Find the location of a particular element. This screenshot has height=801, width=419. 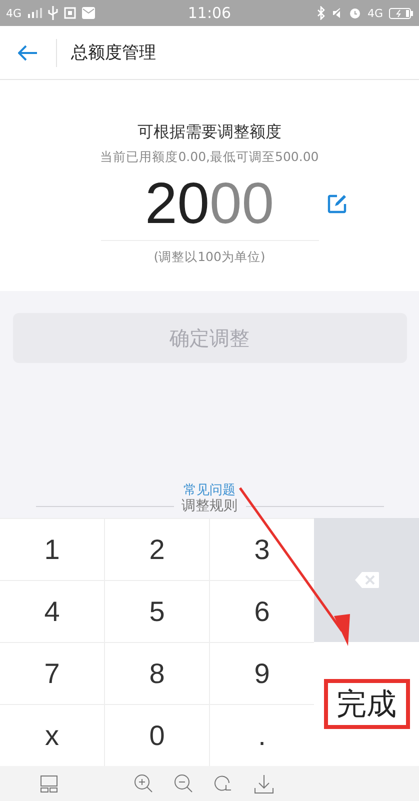

keypad-key: 7 is located at coordinates (52, 673).